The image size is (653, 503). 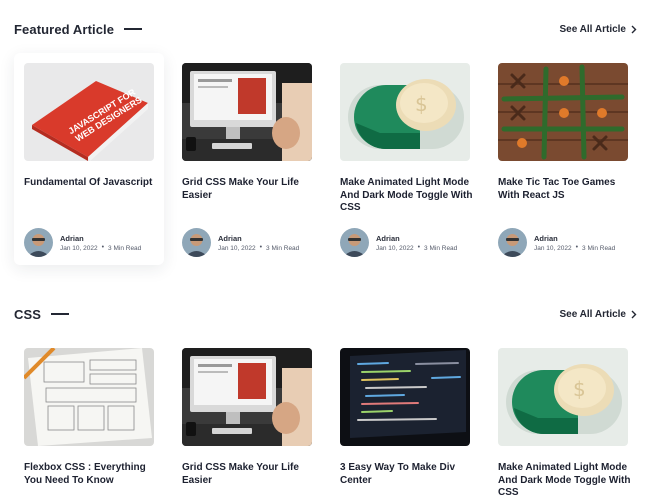 I want to click on css-title-wrap: CSS, so click(x=42, y=314).